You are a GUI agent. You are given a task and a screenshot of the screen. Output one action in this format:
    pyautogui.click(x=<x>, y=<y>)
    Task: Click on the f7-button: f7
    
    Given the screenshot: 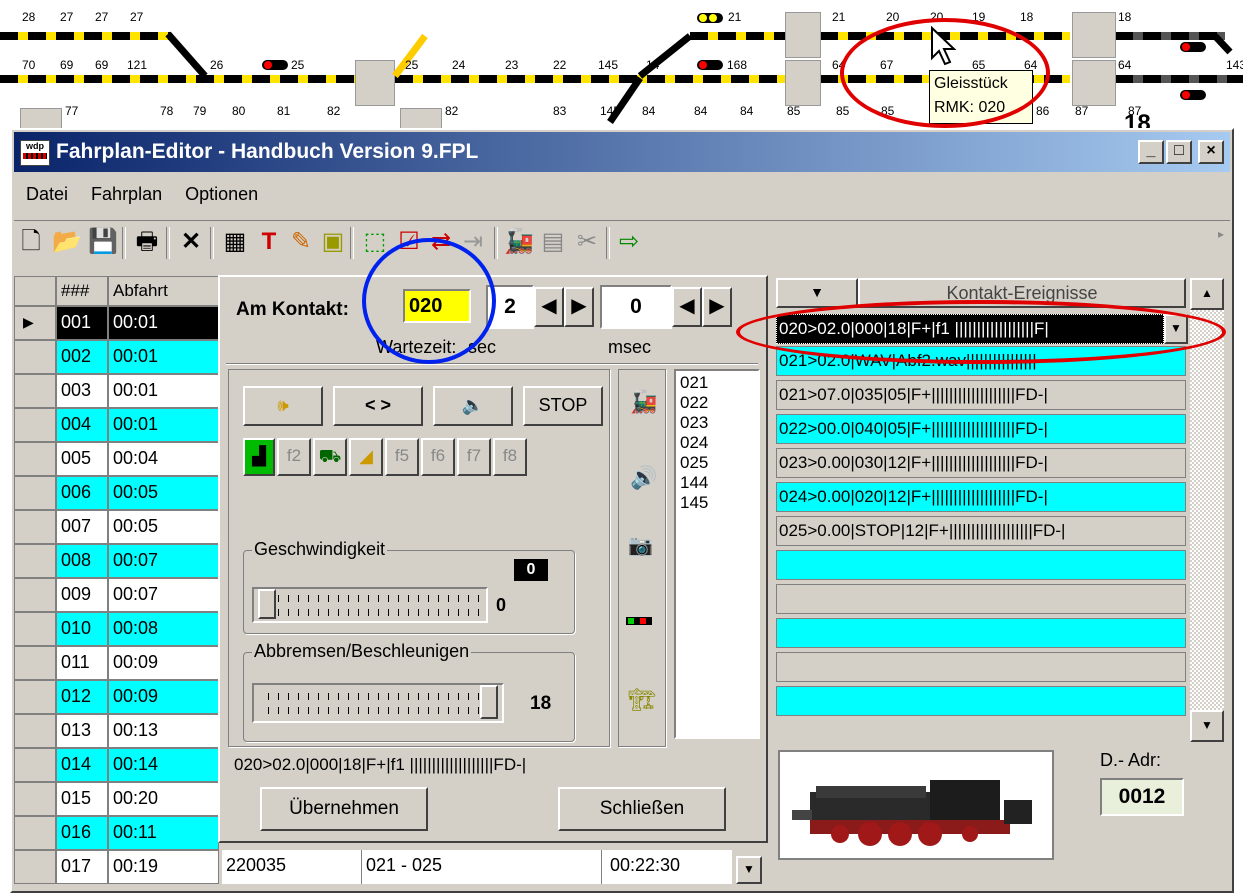 What is the action you would take?
    pyautogui.click(x=474, y=457)
    